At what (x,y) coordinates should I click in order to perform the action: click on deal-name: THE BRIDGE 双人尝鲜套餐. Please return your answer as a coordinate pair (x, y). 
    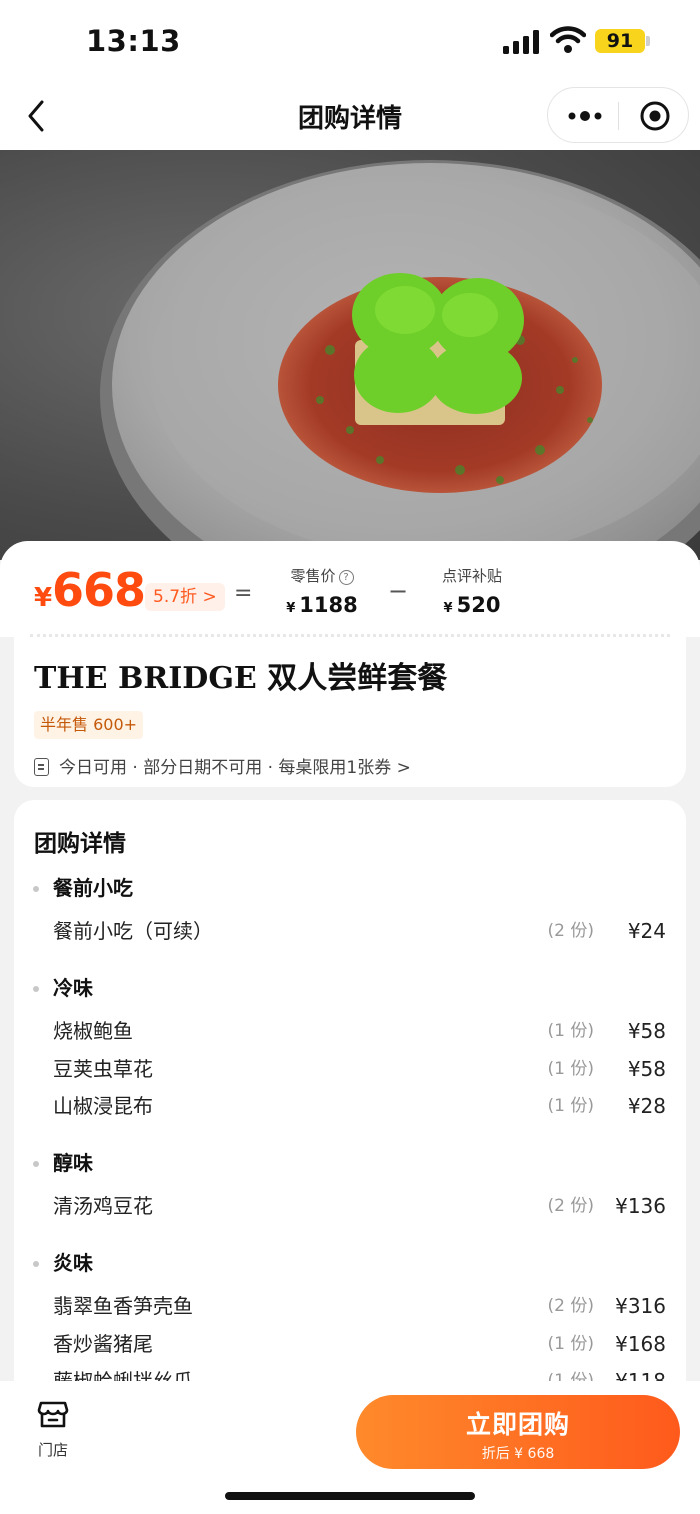
    Looking at the image, I should click on (241, 678).